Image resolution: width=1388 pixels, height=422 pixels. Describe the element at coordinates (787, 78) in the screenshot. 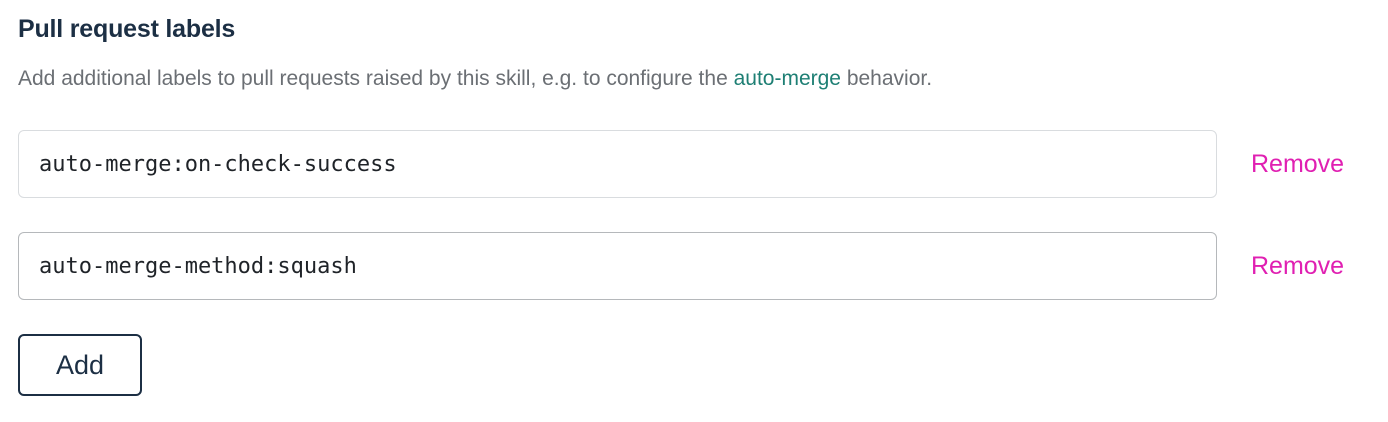

I see `auto-merge-link: auto-merge` at that location.